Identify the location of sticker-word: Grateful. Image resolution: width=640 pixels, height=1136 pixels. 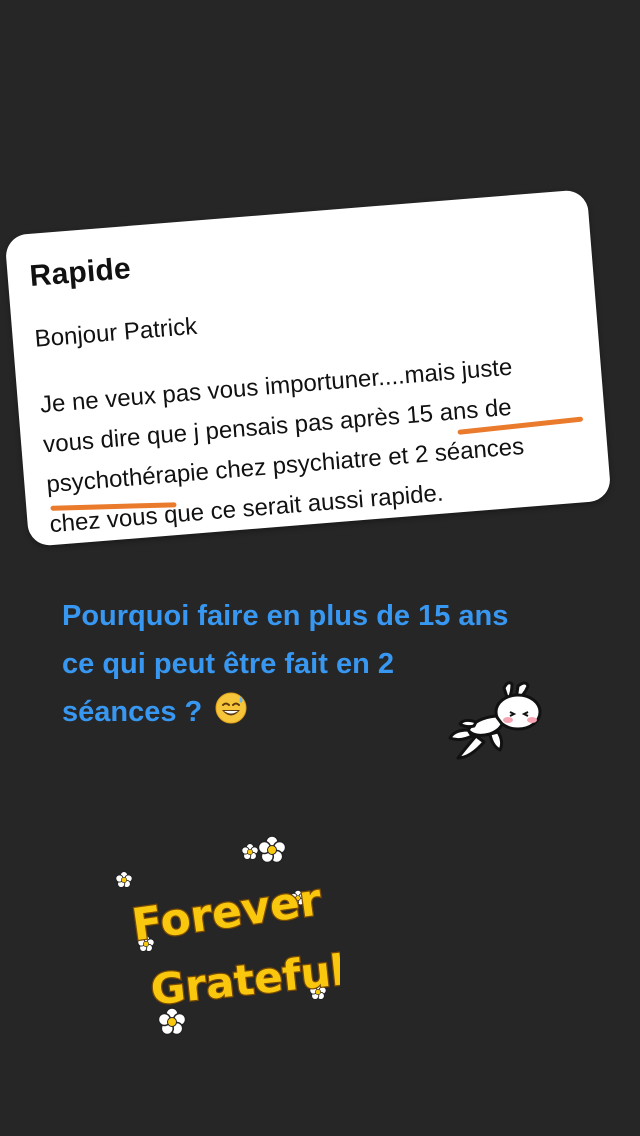
(244, 979).